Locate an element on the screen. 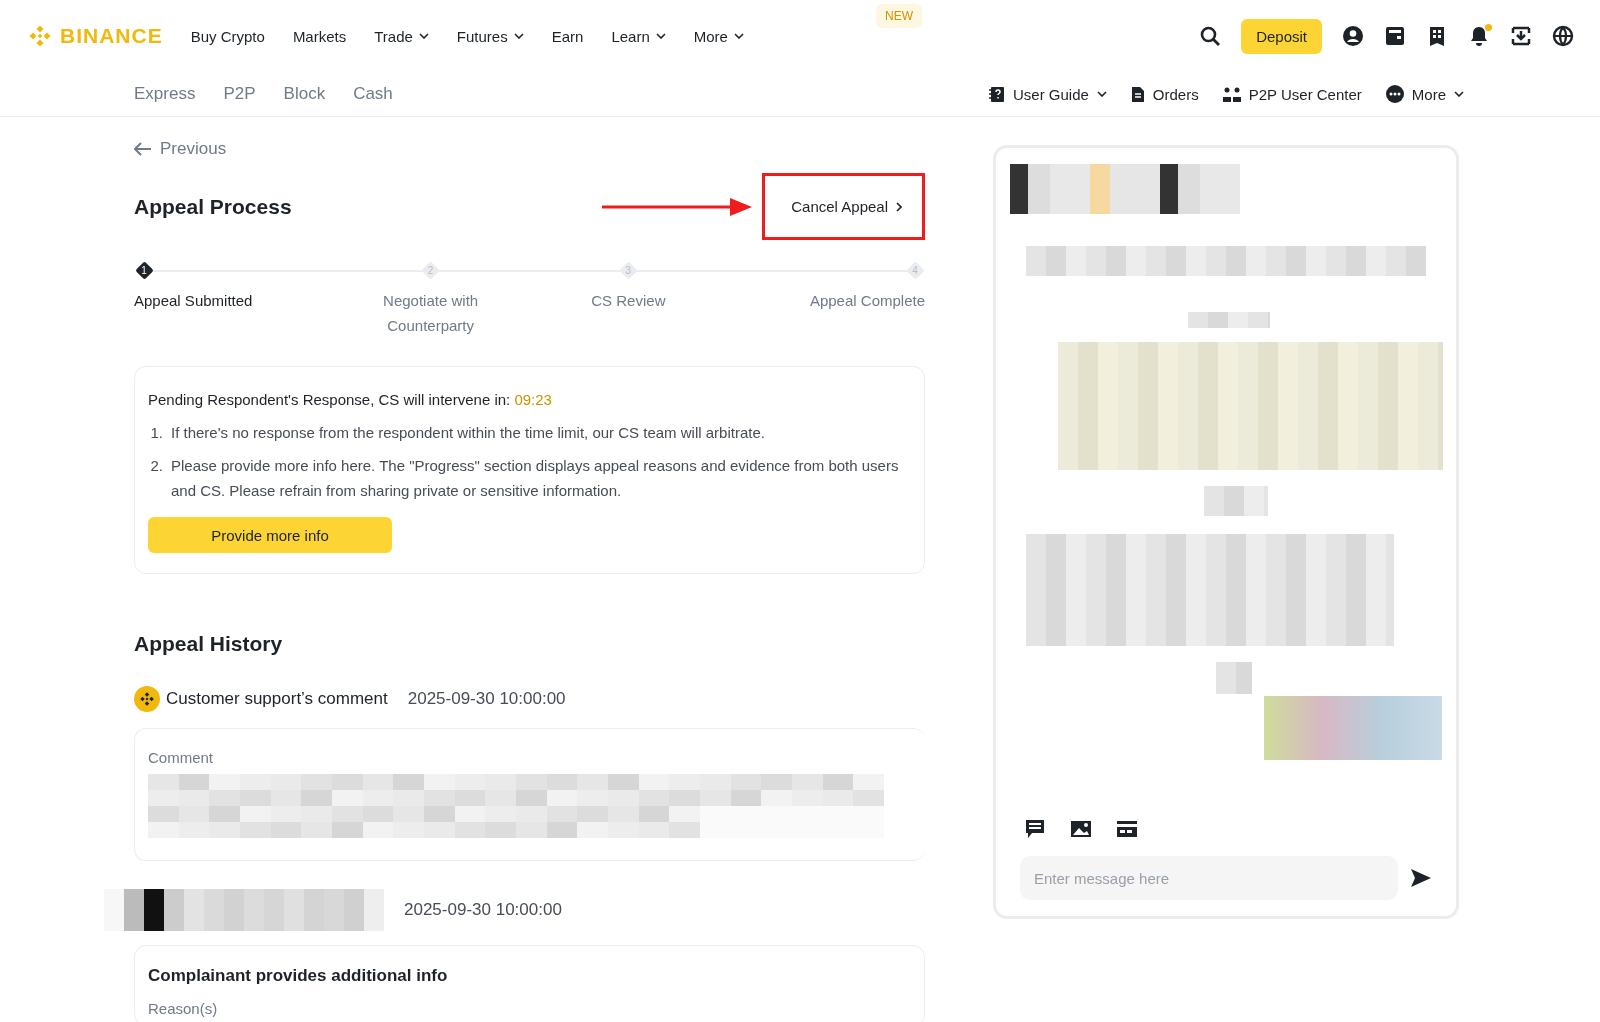 This screenshot has width=1600, height=1022. send-icon is located at coordinates (1421, 878).